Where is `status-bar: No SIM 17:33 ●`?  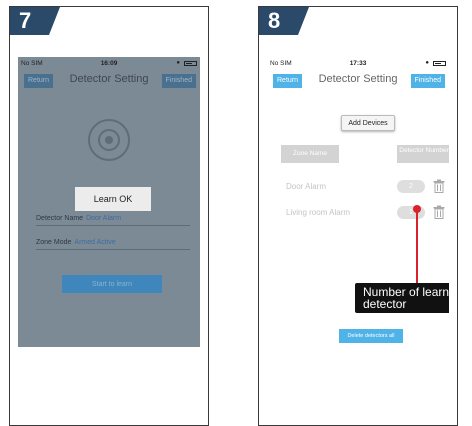 status-bar: No SIM 17:33 ● is located at coordinates (358, 65).